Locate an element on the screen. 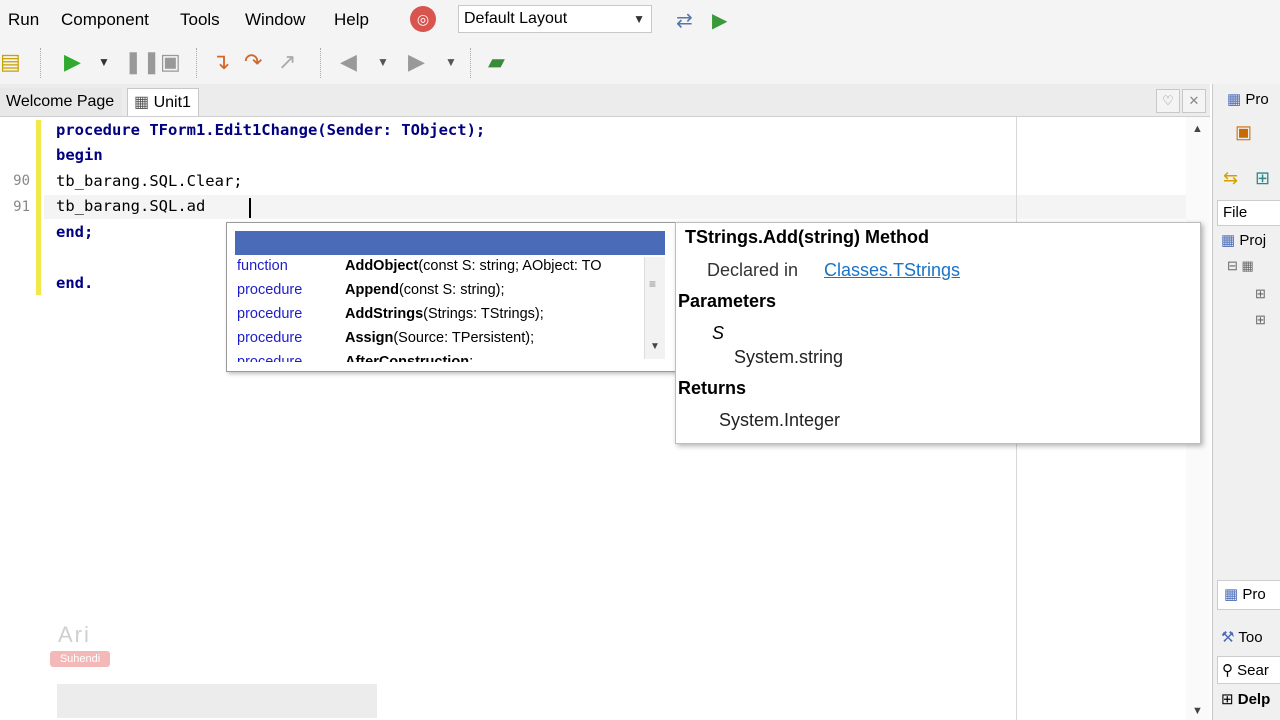  back-icon: ◀ is located at coordinates (348, 62).